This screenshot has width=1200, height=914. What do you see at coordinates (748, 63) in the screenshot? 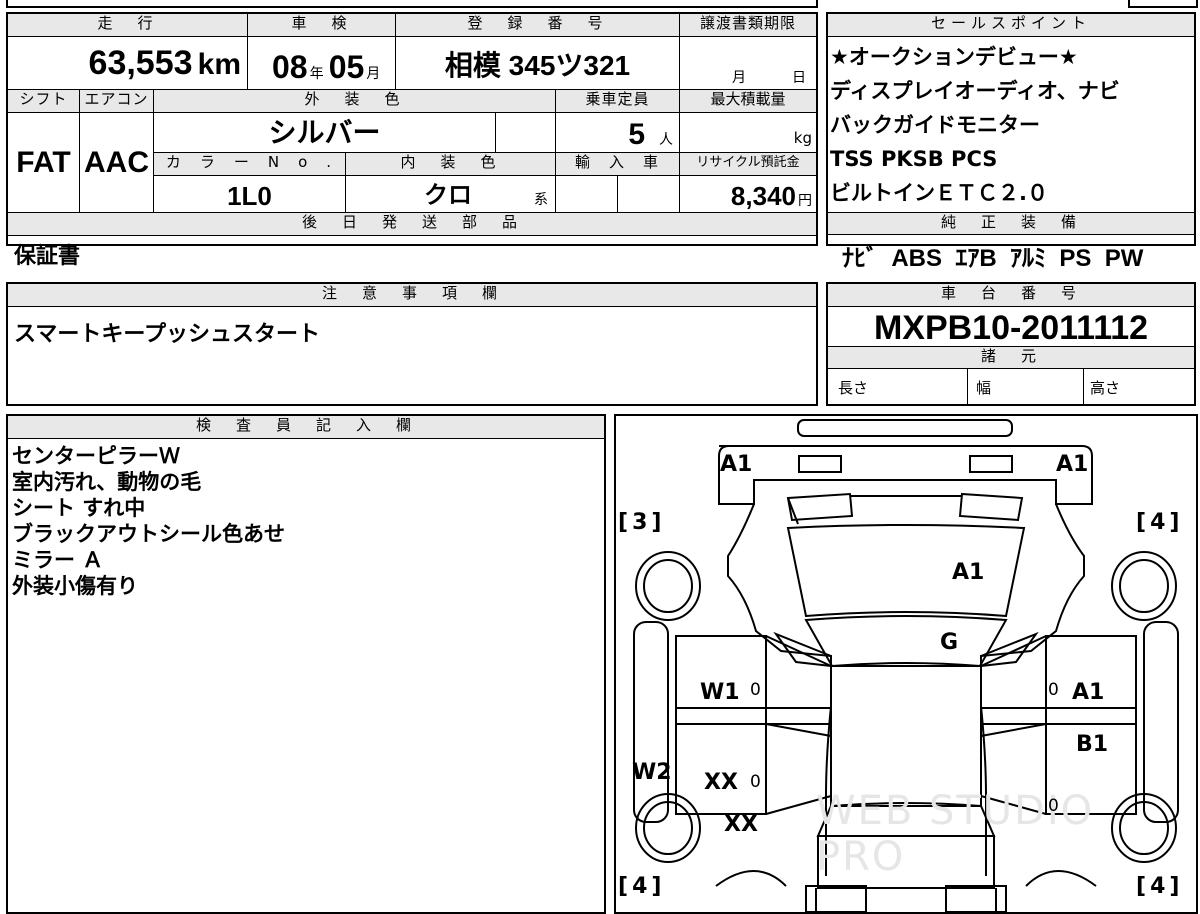
I see `transfer-deadline-value: 月 日` at bounding box center [748, 63].